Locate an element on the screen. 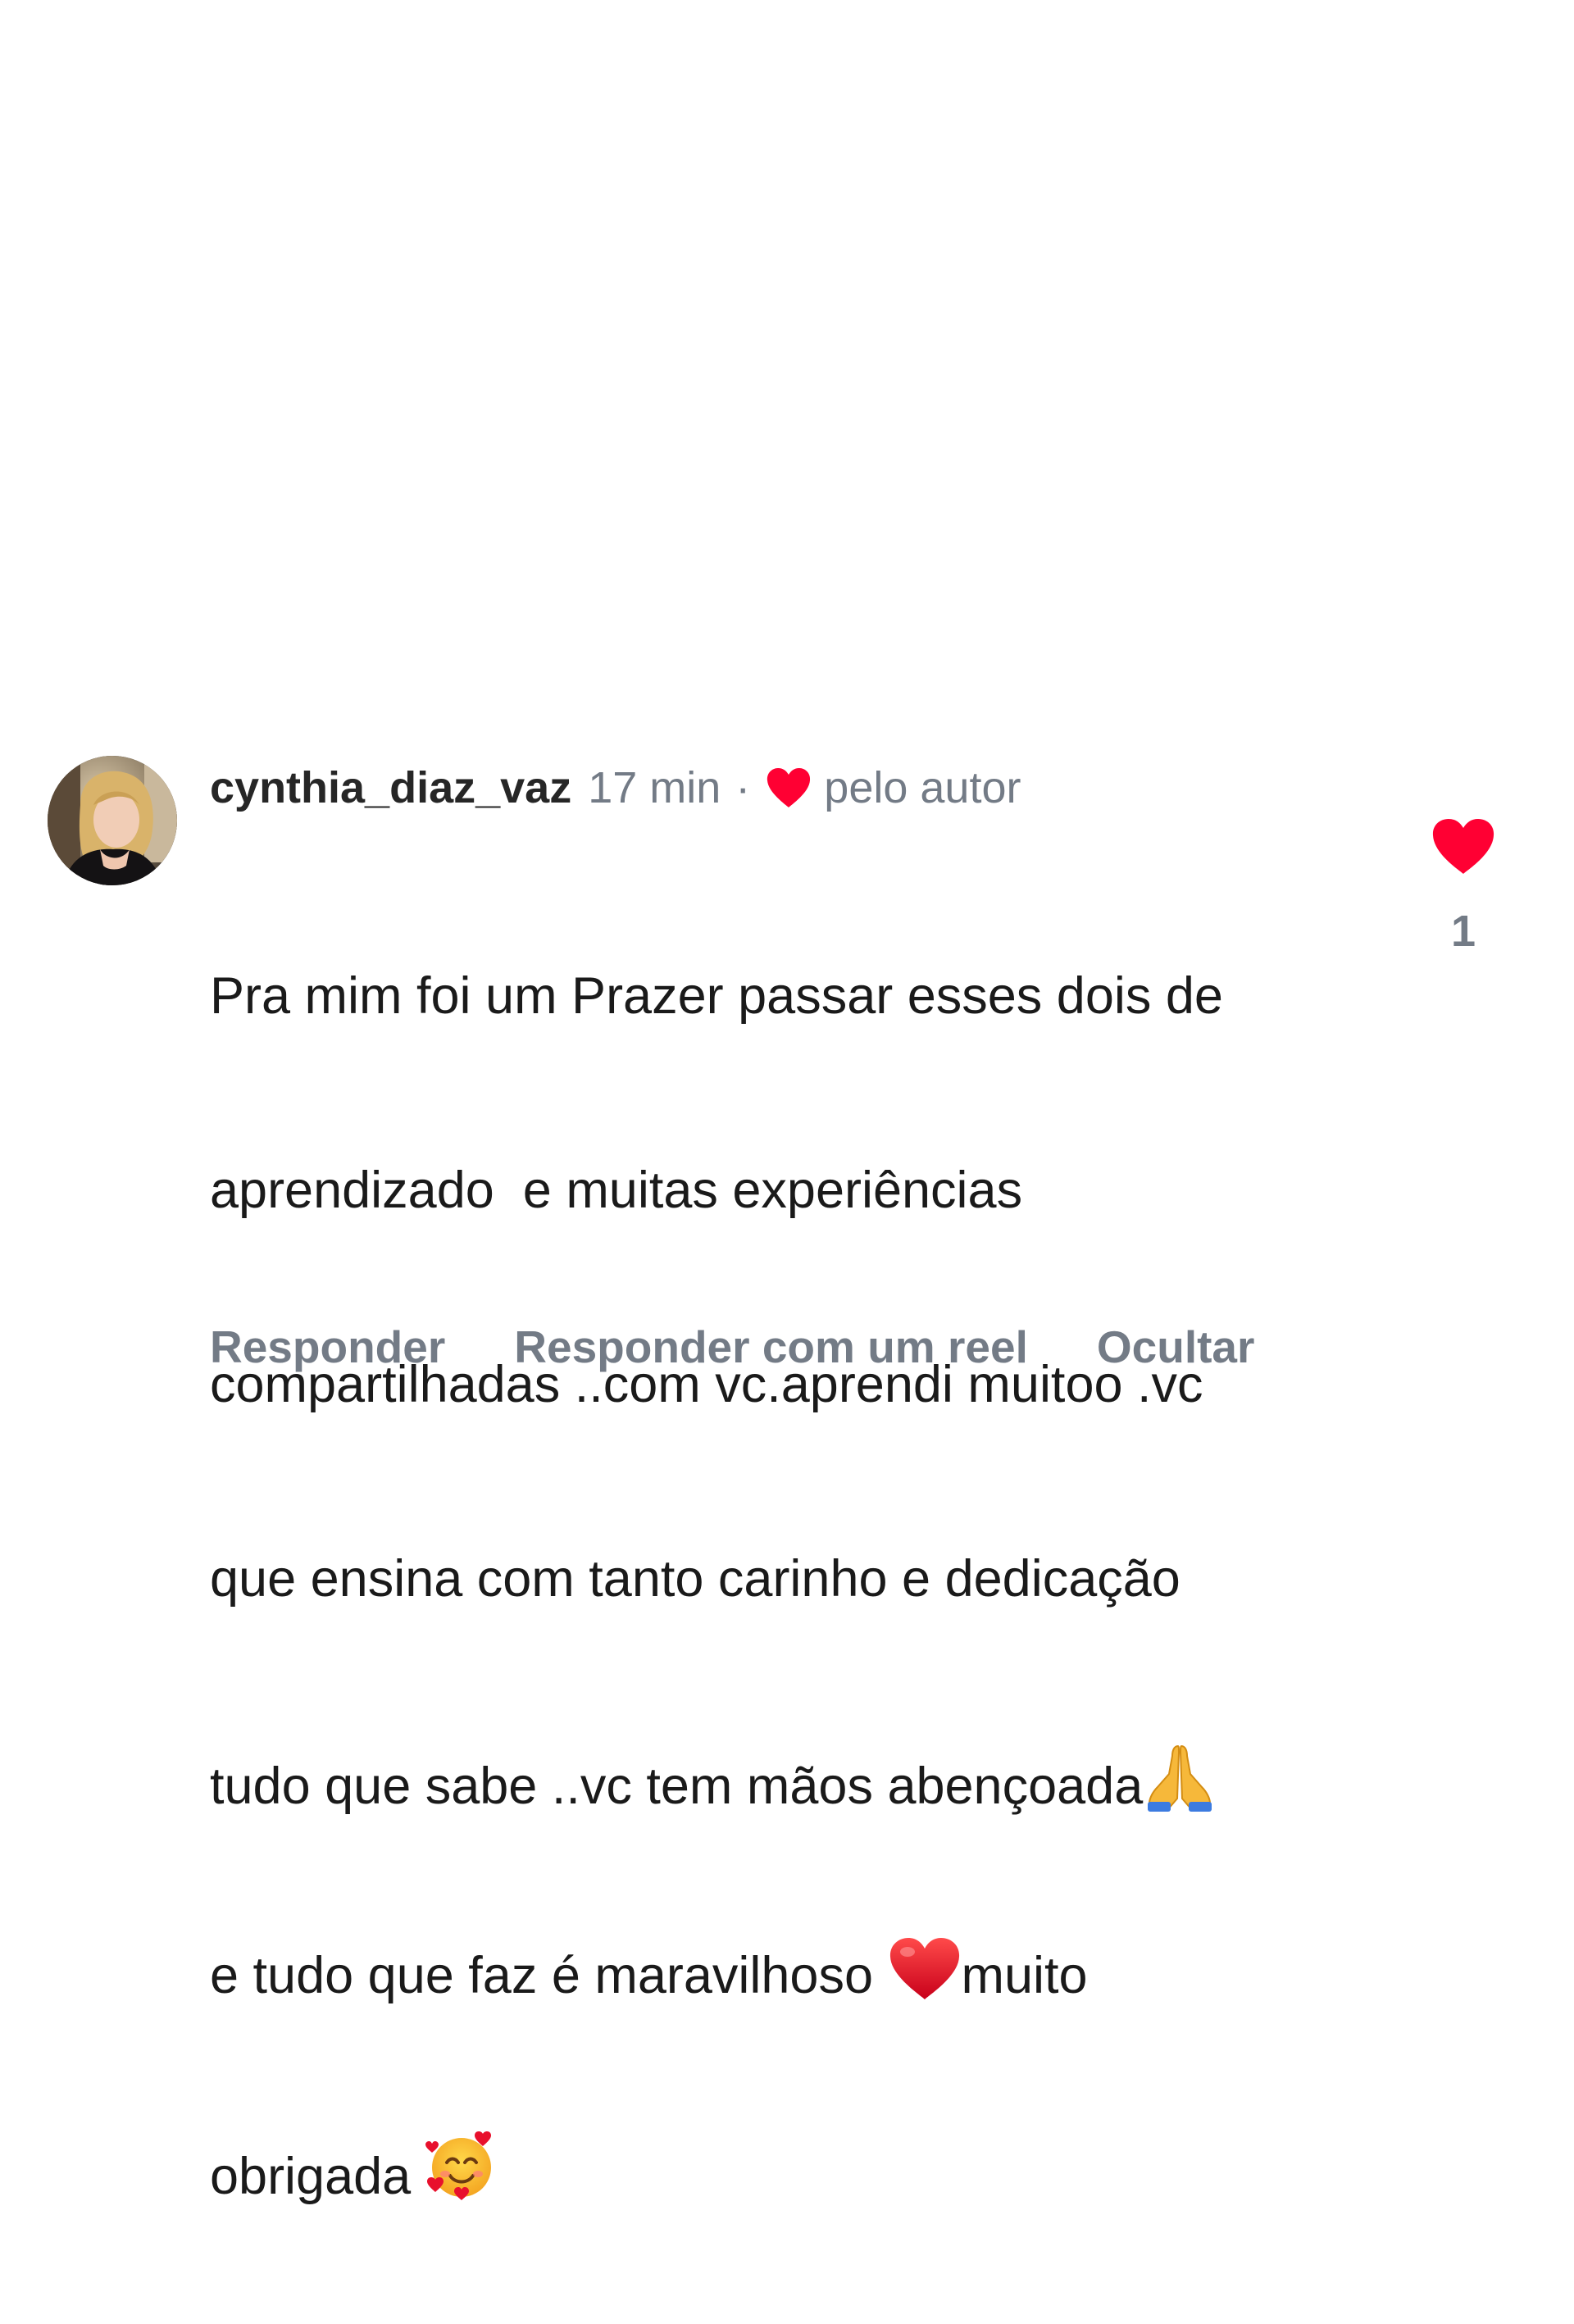 This screenshot has width=1574, height=2324. smiling-face-with-hearts-icon is located at coordinates (458, 2165).